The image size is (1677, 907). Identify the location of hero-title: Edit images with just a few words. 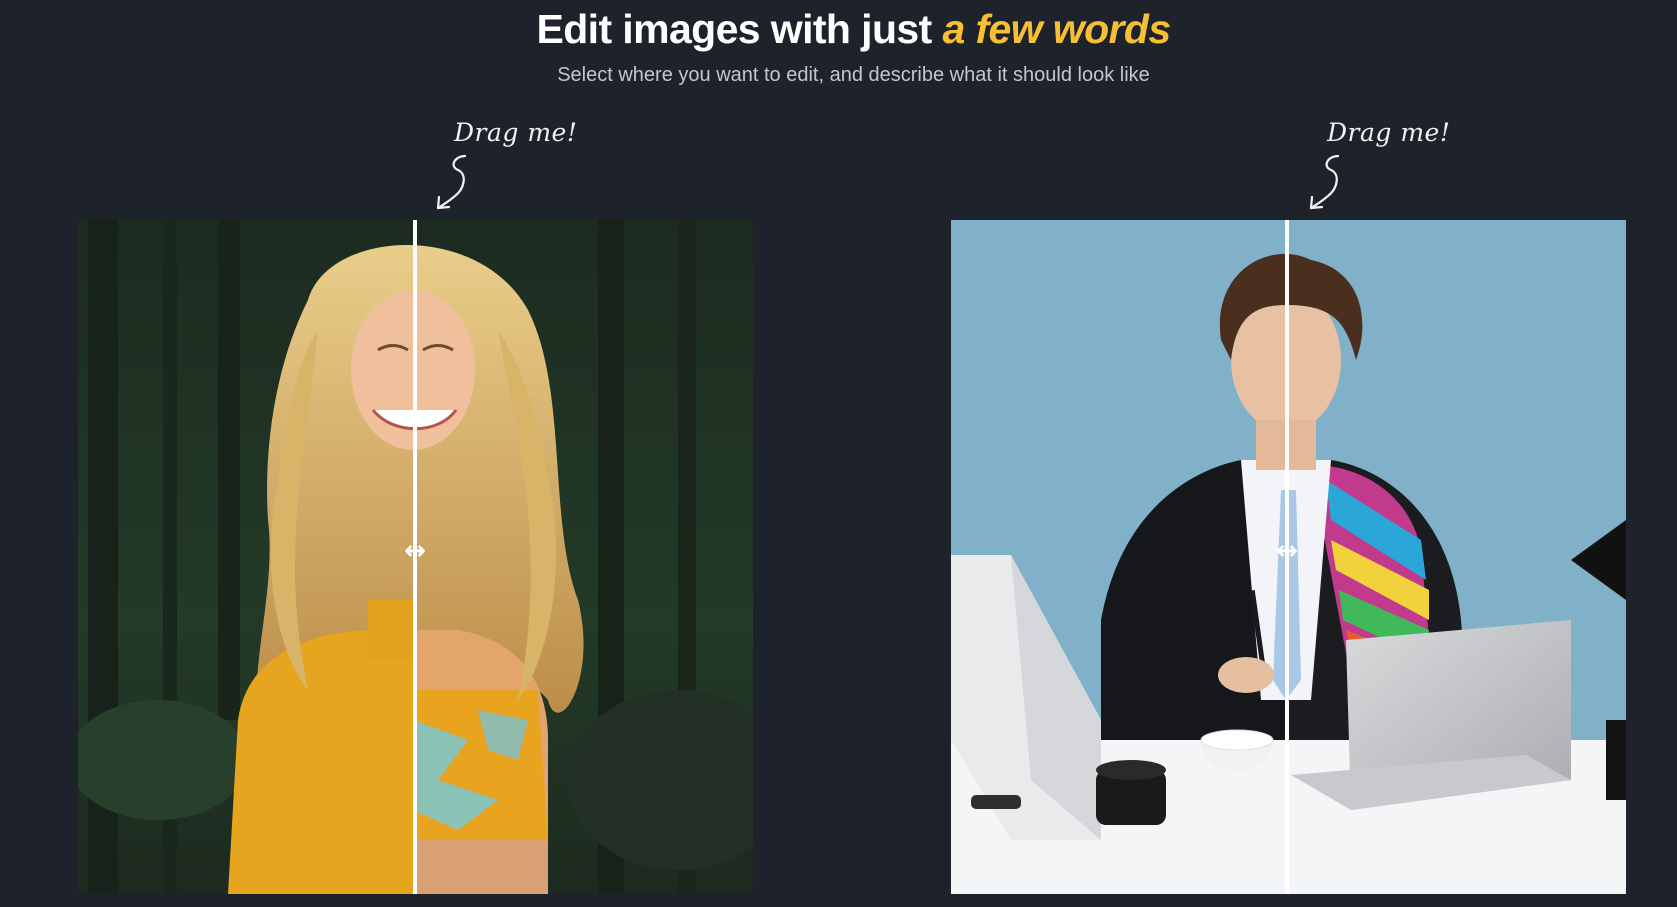
(838, 29).